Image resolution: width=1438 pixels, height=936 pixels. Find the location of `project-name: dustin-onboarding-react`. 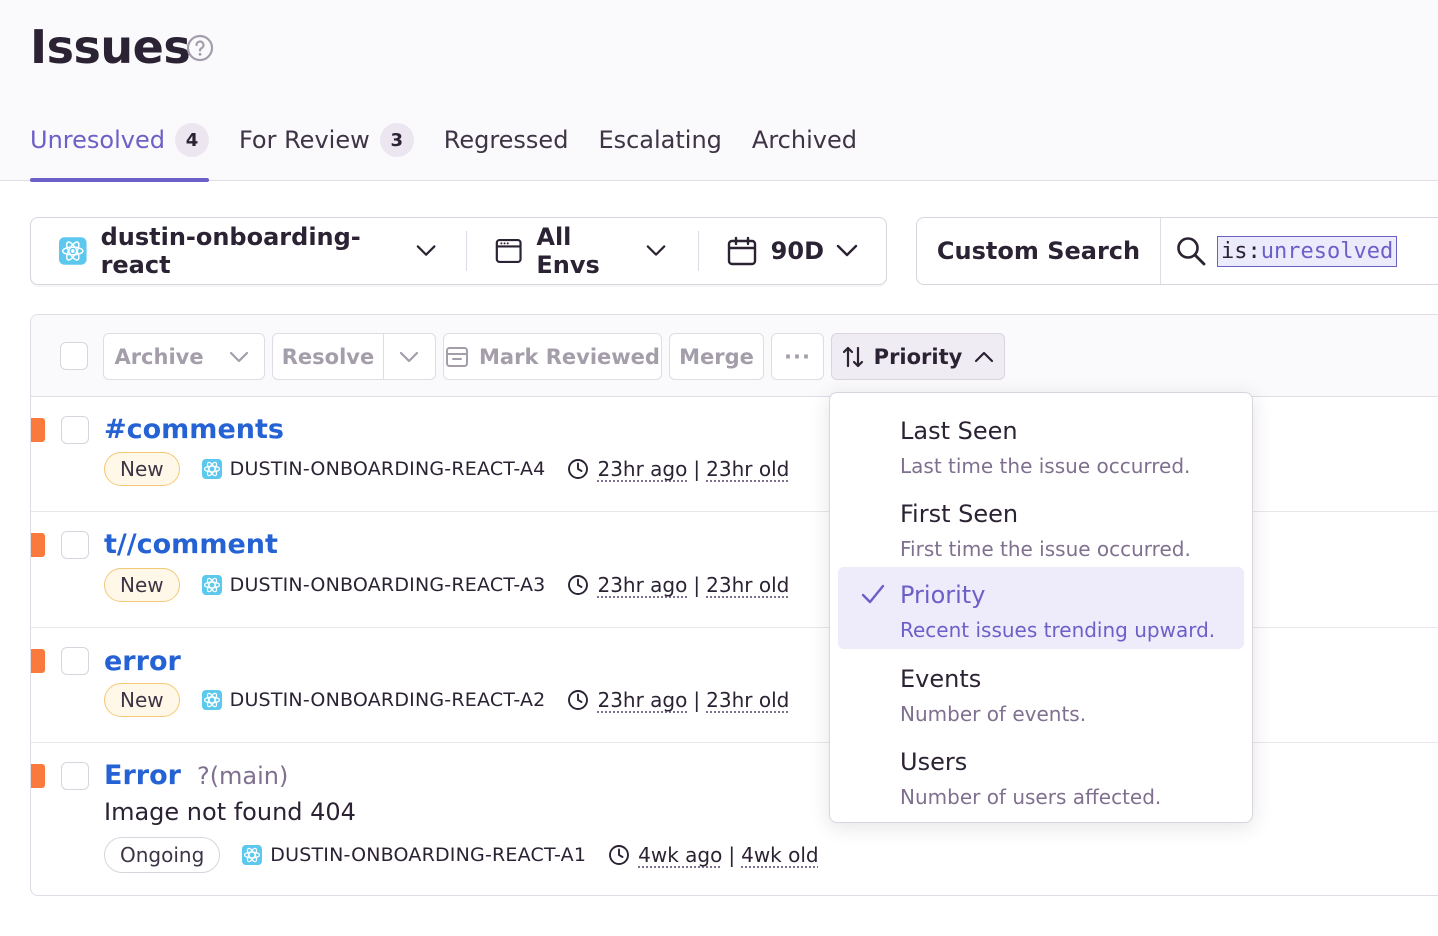

project-name: dustin-onboarding-react is located at coordinates (230, 251).